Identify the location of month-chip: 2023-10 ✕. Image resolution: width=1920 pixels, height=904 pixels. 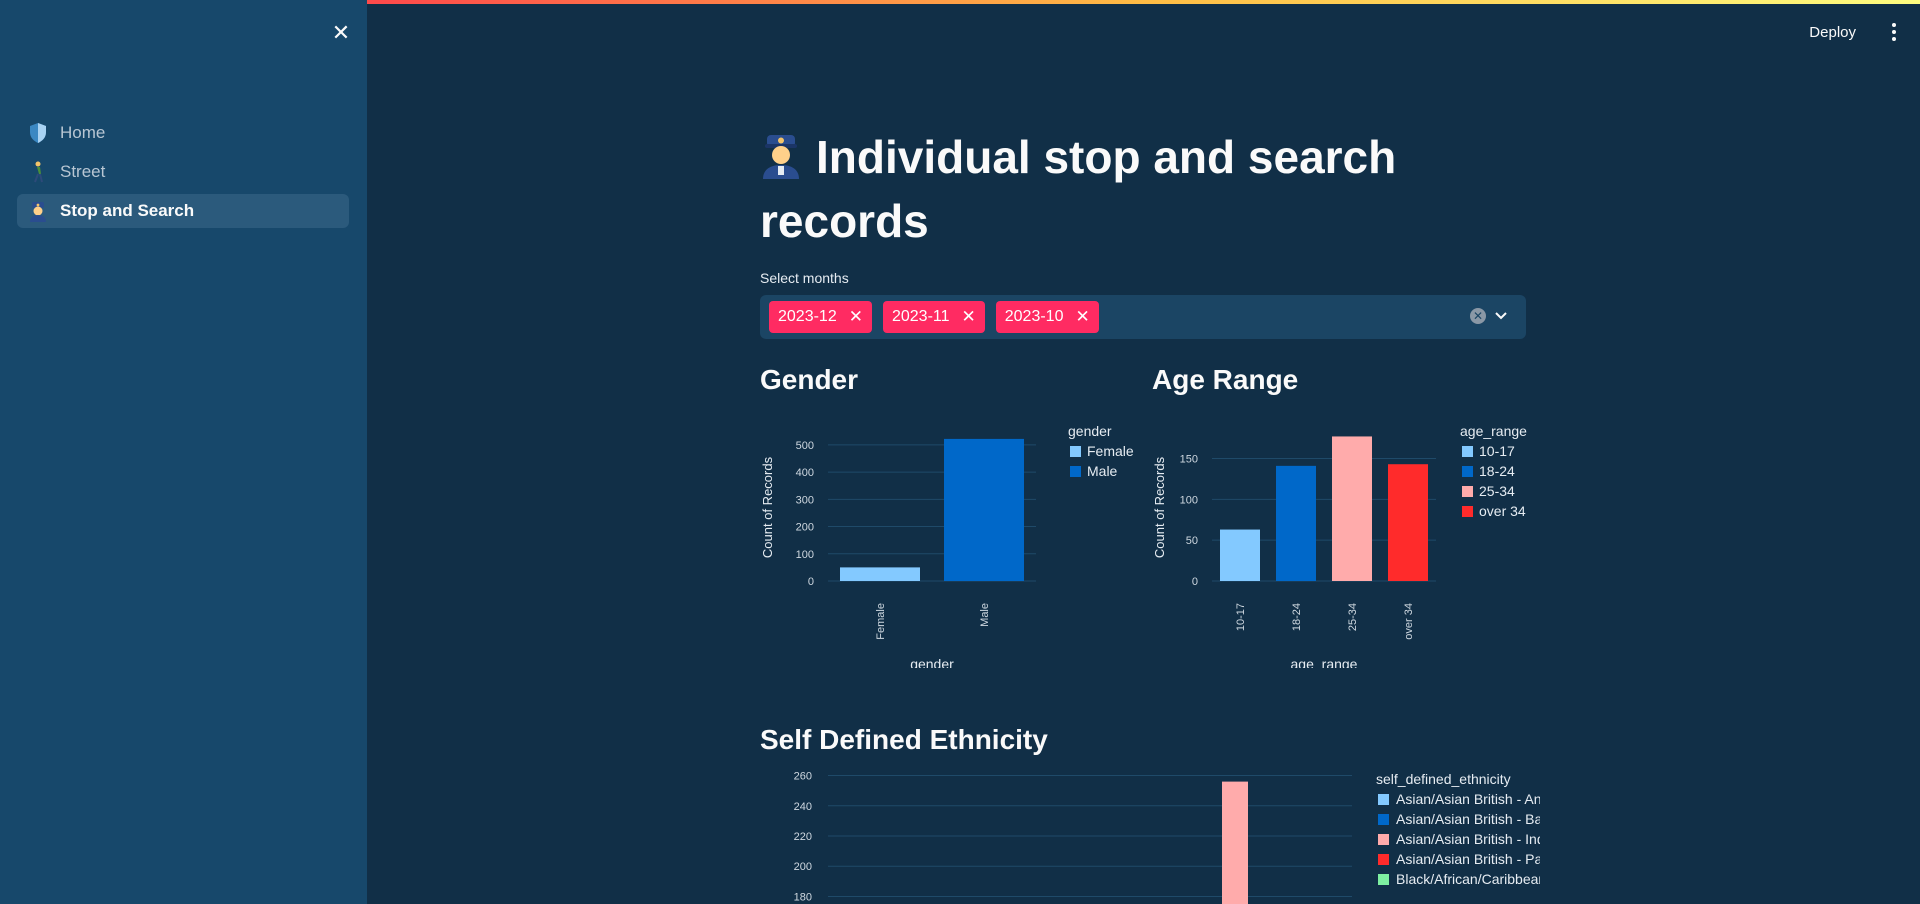
(1047, 317).